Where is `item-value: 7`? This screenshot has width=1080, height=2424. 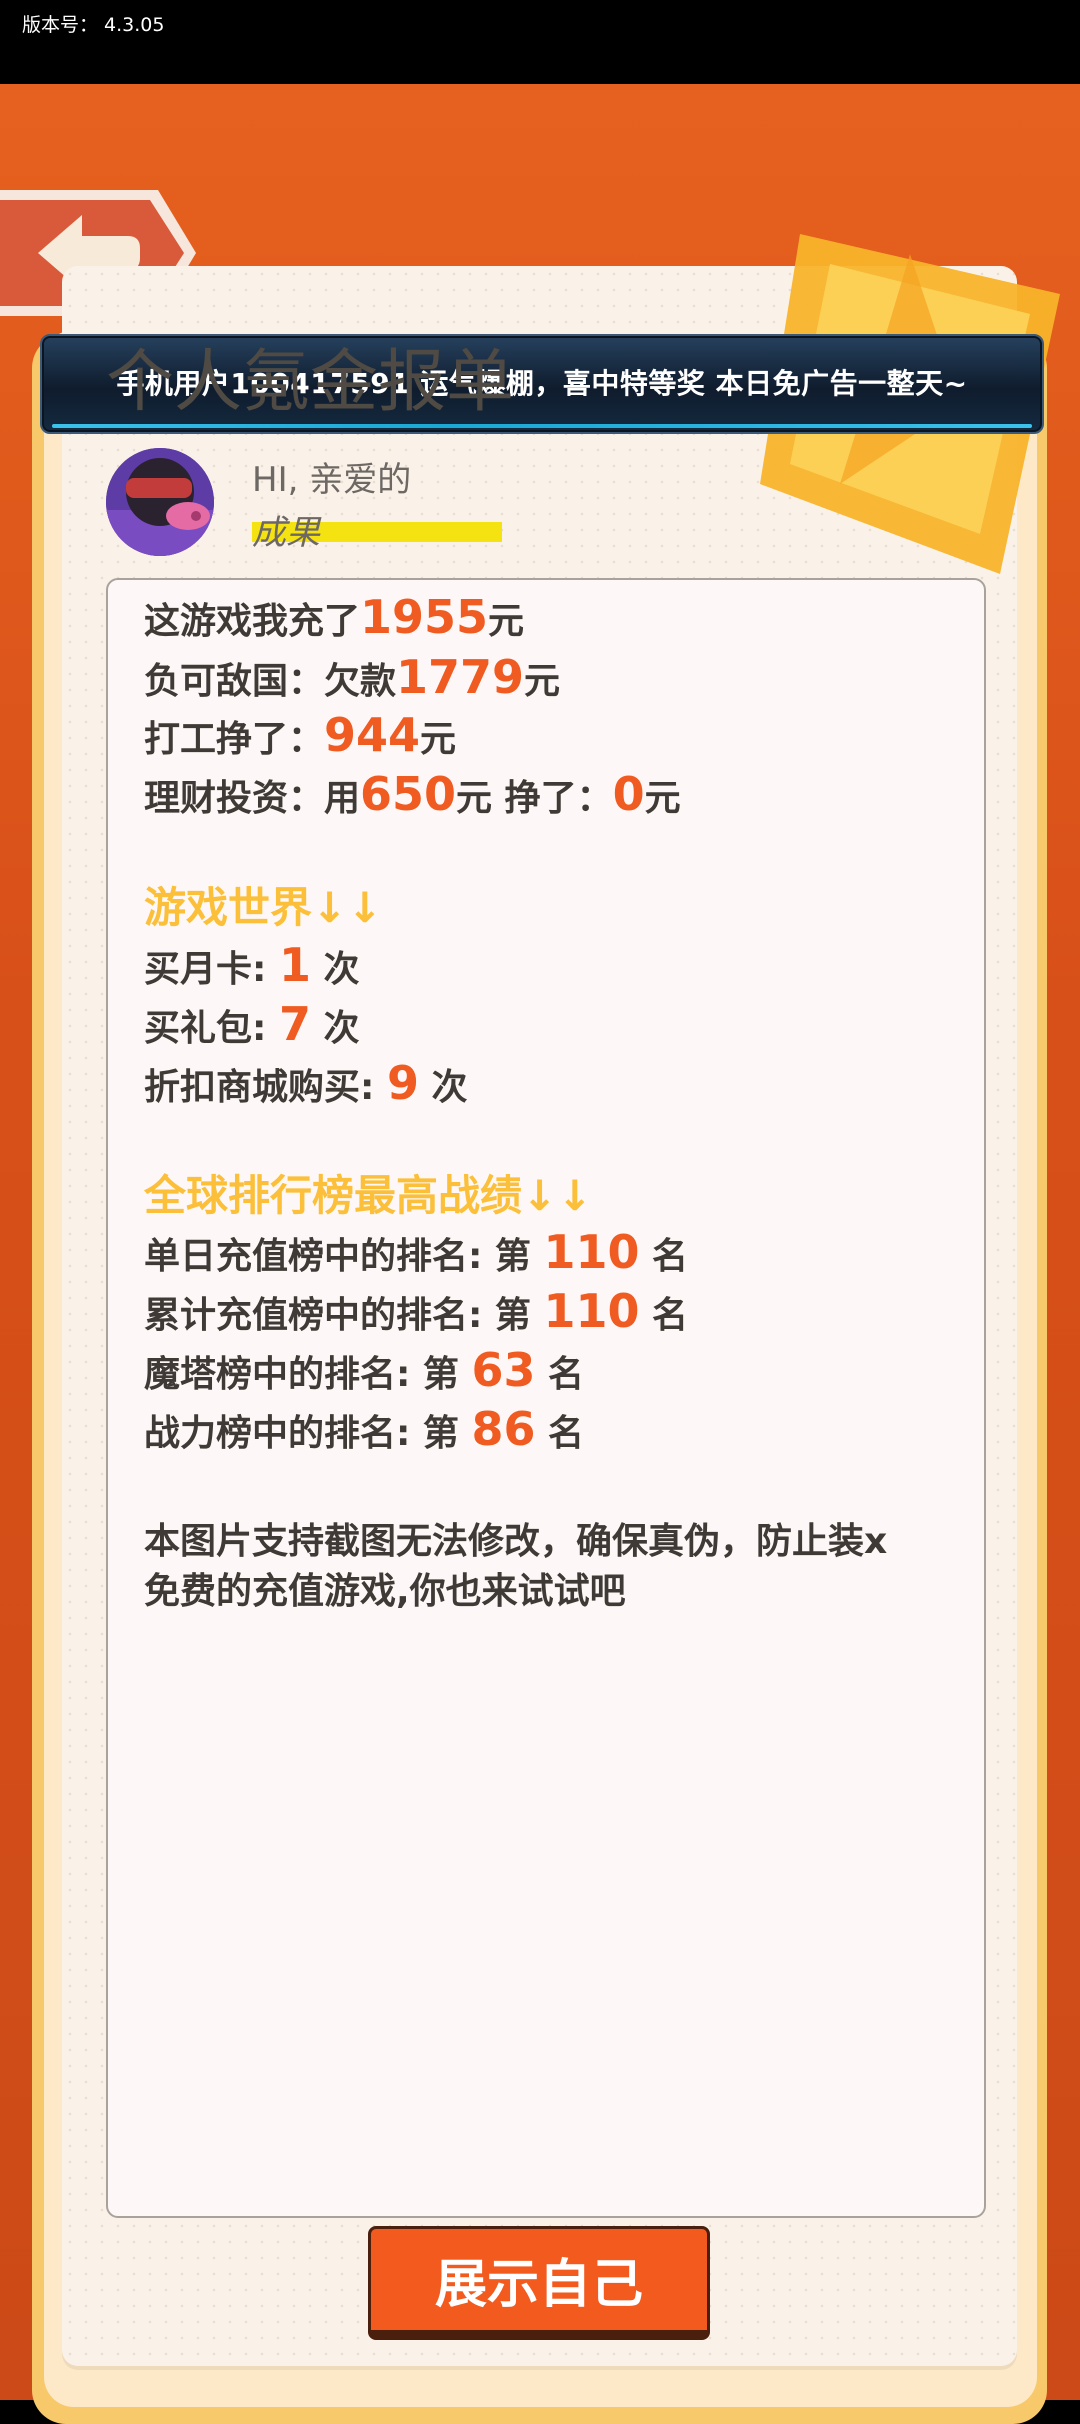
item-value: 7 is located at coordinates (294, 1024).